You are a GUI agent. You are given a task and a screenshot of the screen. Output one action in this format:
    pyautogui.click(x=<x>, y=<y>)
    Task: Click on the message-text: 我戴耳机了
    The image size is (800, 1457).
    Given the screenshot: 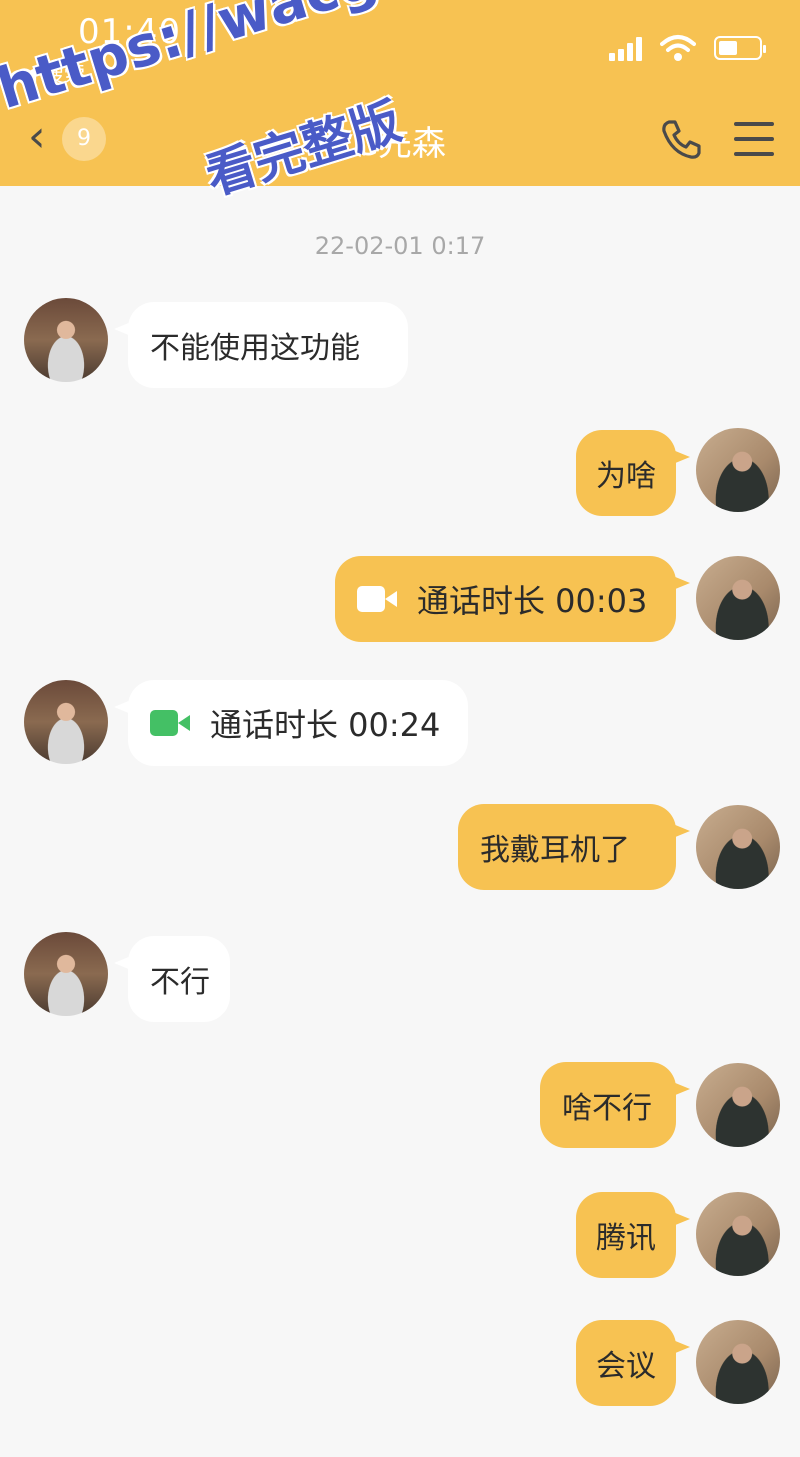 What is the action you would take?
    pyautogui.click(x=555, y=850)
    